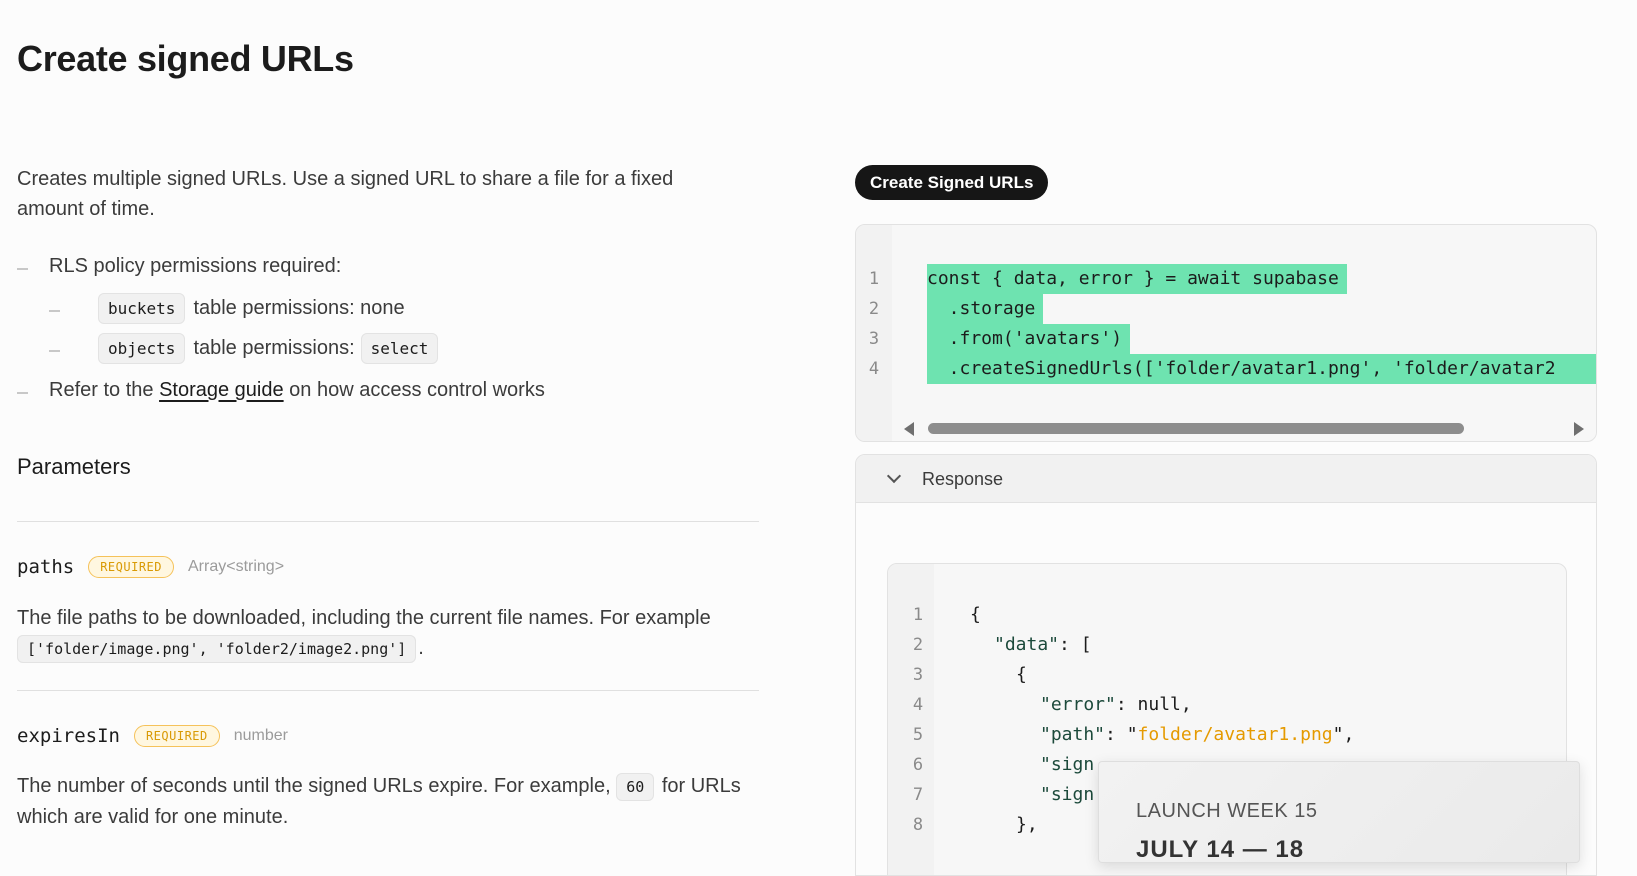 The width and height of the screenshot is (1637, 876). I want to click on json-punct: : ", so click(1121, 734).